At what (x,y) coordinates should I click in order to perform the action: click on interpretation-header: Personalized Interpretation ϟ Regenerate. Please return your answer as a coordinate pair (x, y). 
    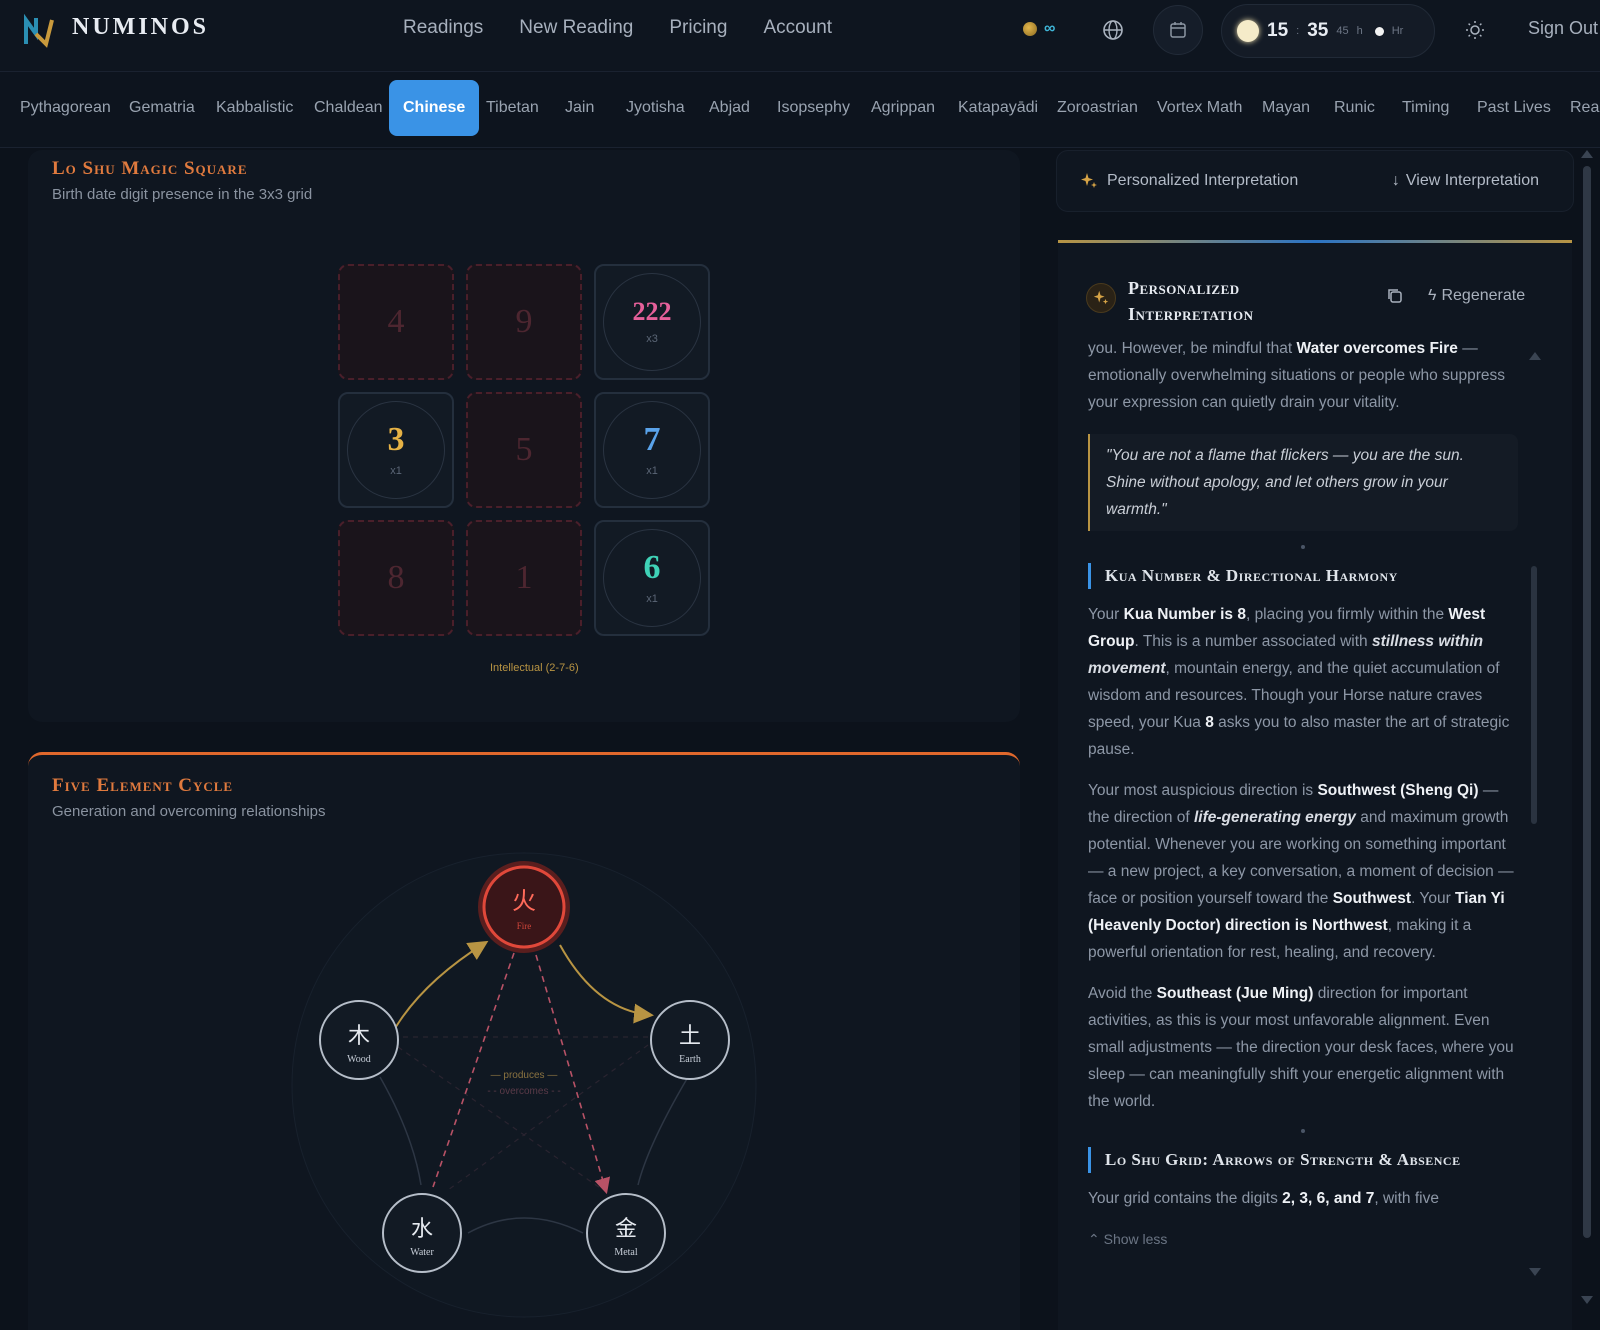
    Looking at the image, I should click on (1321, 305).